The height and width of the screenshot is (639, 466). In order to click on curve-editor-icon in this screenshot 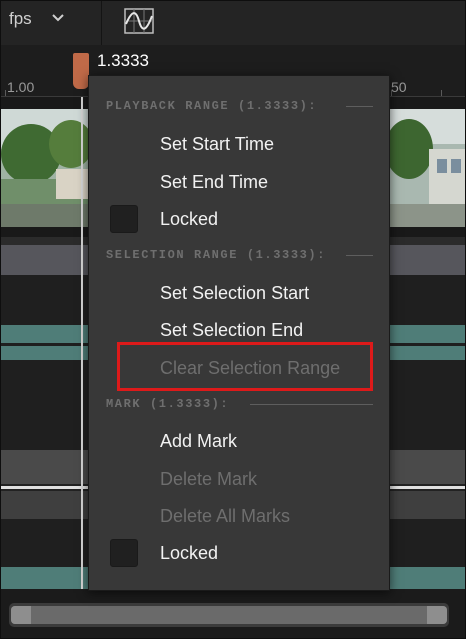, I will do `click(139, 21)`.